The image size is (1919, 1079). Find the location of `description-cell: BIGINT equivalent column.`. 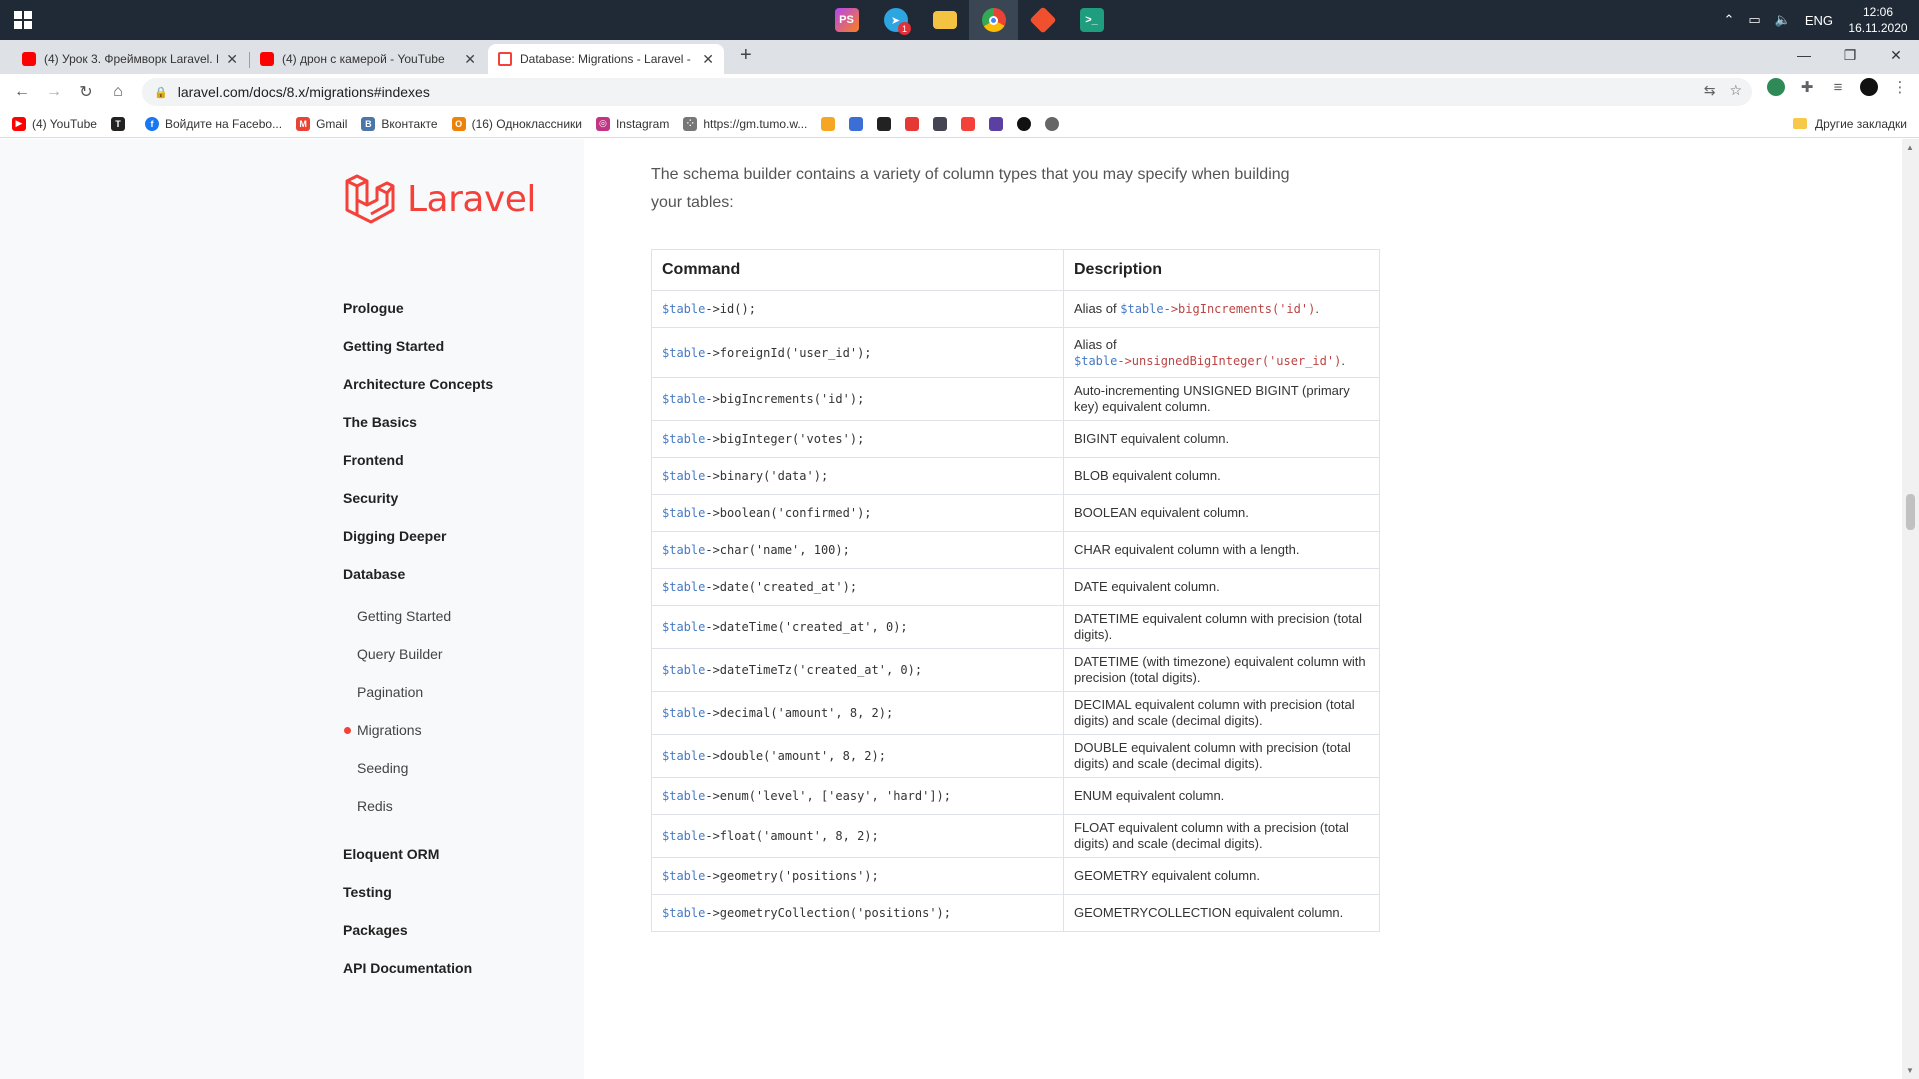

description-cell: BIGINT equivalent column. is located at coordinates (1221, 439).